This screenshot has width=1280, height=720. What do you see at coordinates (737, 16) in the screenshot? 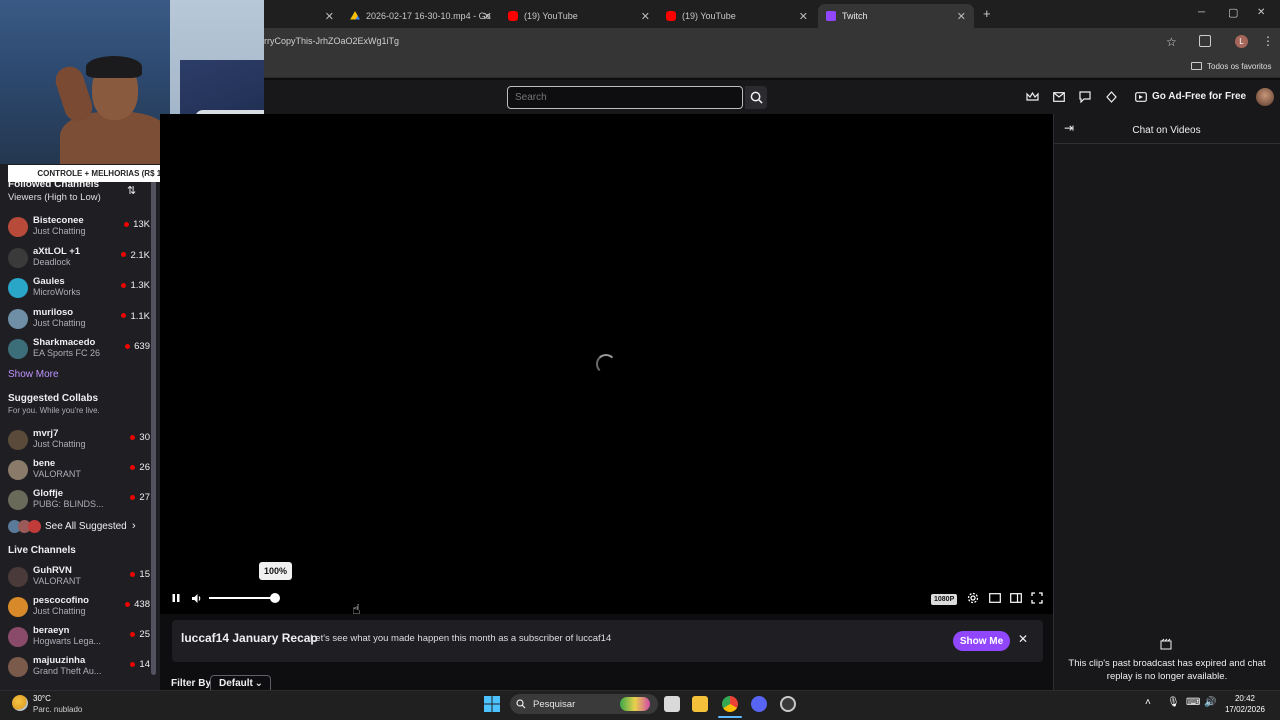
I see `tab-youtube-2: (19) YouTube ✕` at bounding box center [737, 16].